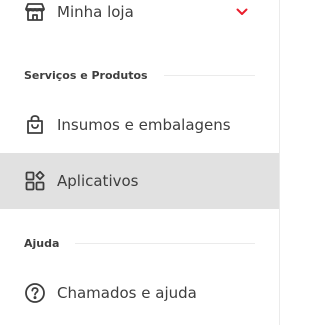  I want to click on section-header-servicos-produtos: Serviços e Produtos, so click(139, 75).